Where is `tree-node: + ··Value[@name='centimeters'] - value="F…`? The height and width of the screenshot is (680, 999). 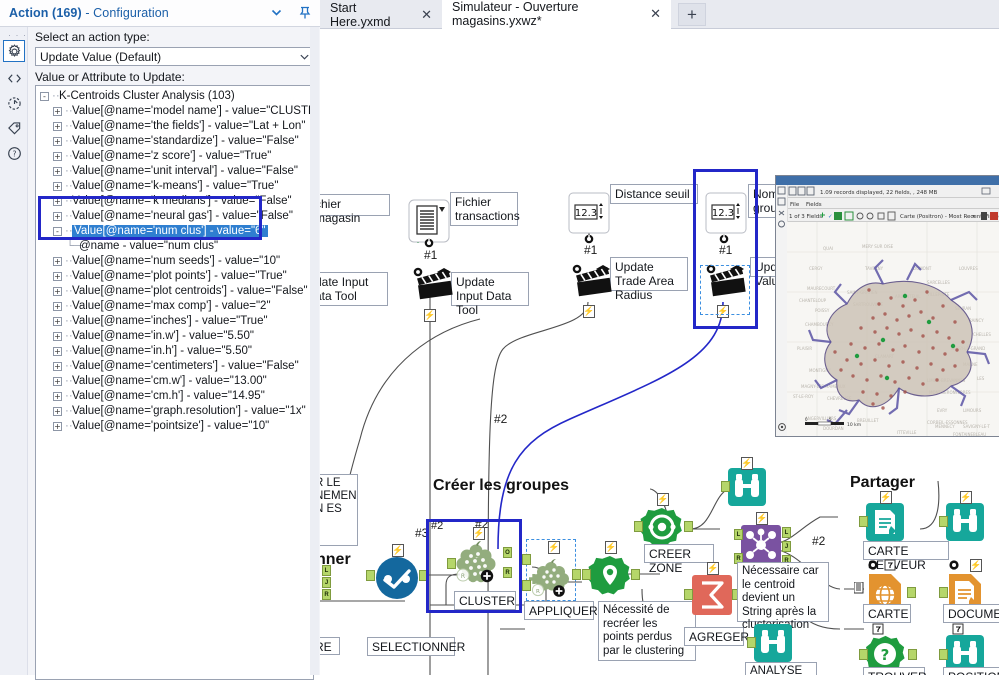
tree-node: + ··Value[@name='centimeters'] - value="F… is located at coordinates (167, 366).